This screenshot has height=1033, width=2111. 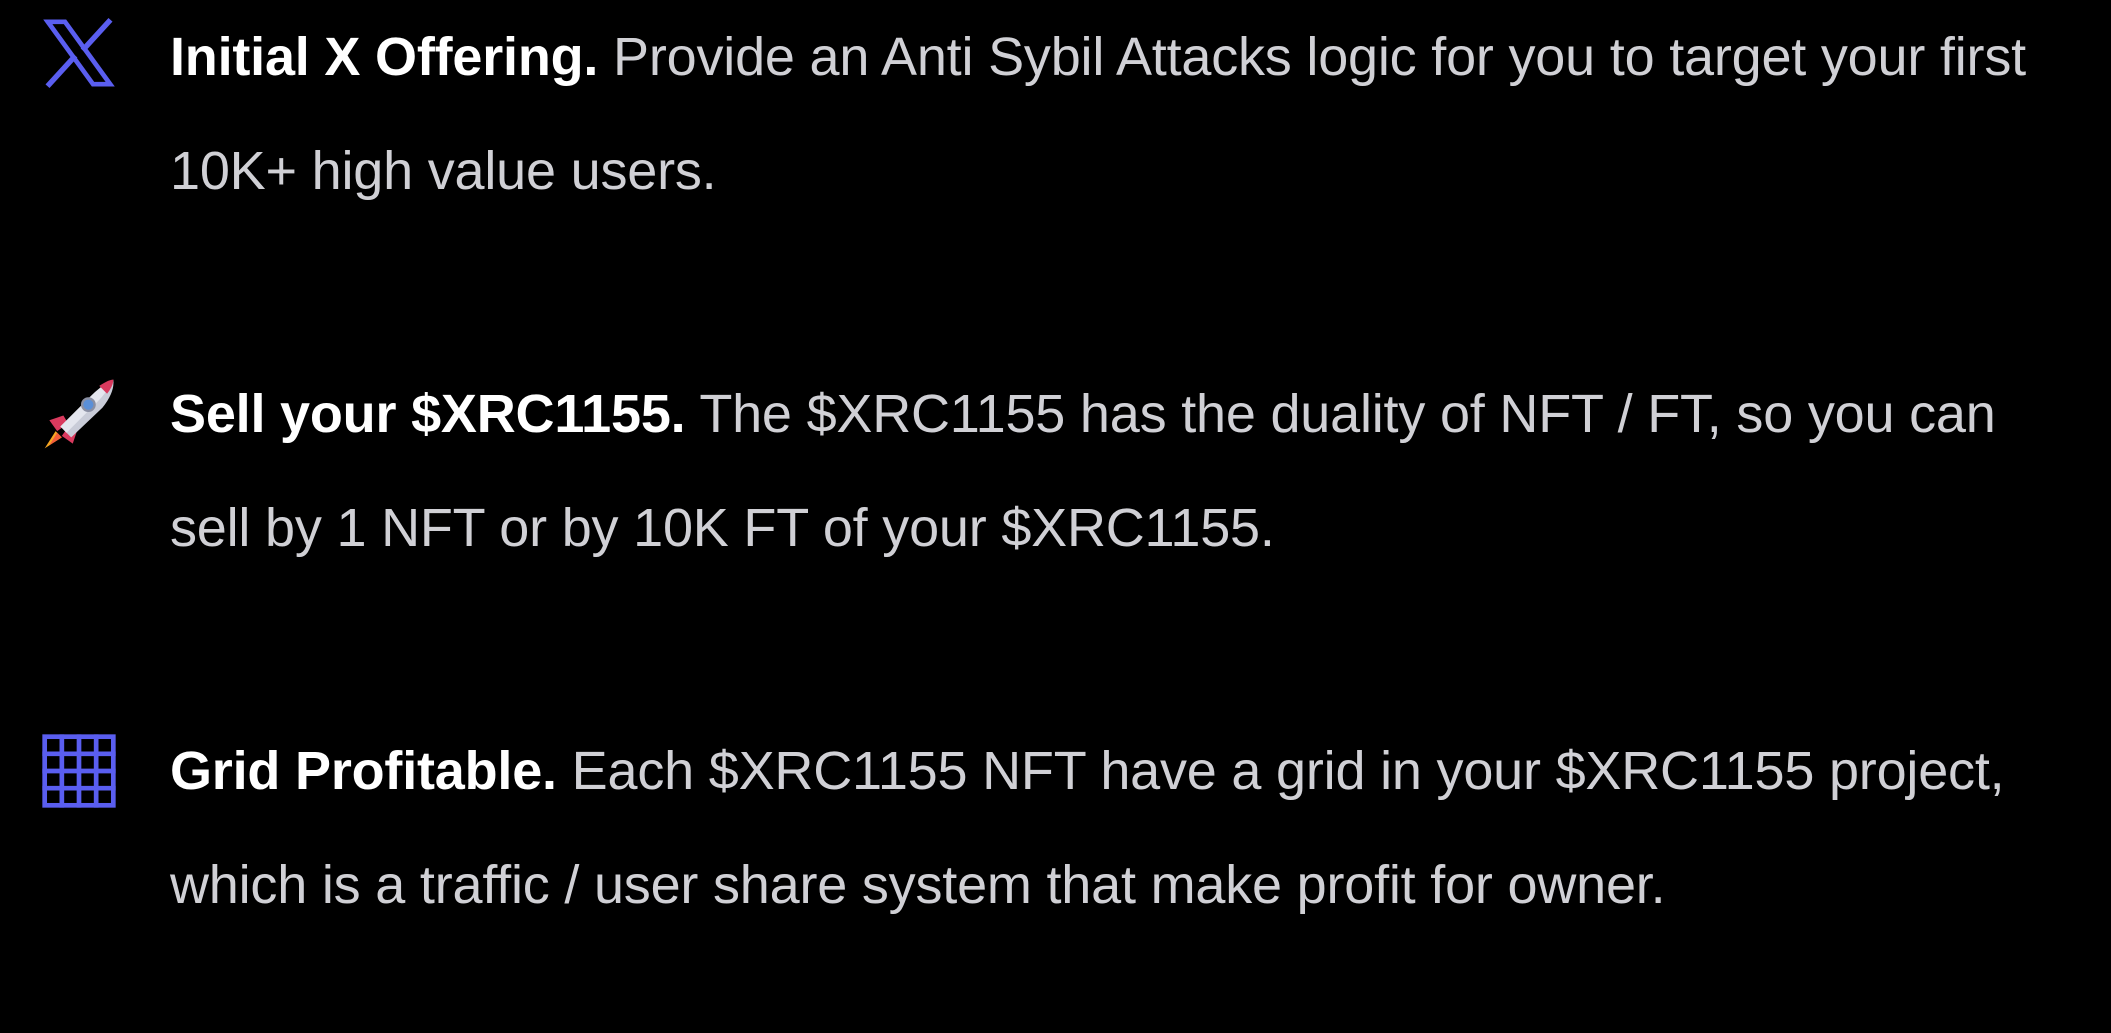 I want to click on feature-title: Initial X Offering., so click(x=384, y=57).